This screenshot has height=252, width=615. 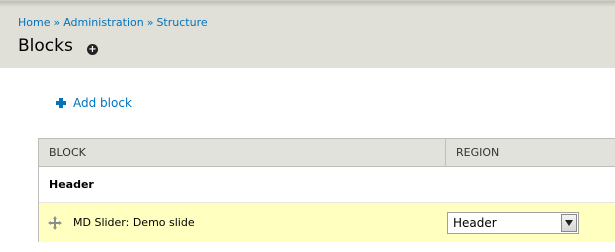 What do you see at coordinates (45, 46) in the screenshot?
I see `page-title: Blocks` at bounding box center [45, 46].